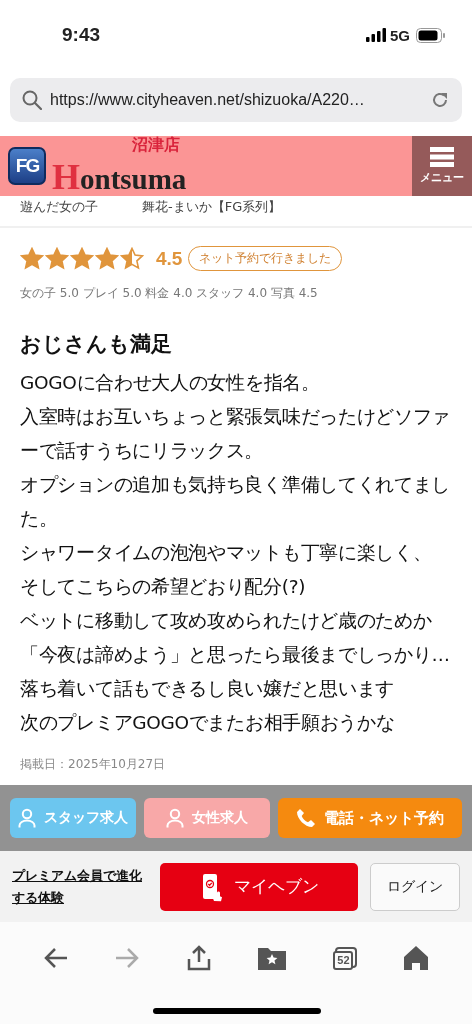  Describe the element at coordinates (226, 621) in the screenshot. I see `review-text: ベットに移動して攻め攻められたけど歳のためか` at that location.